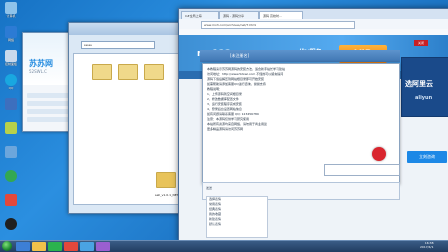 This screenshot has height=252, width=448. I want to click on login-window-subtitle: 52SWL.C, so click(38, 71).